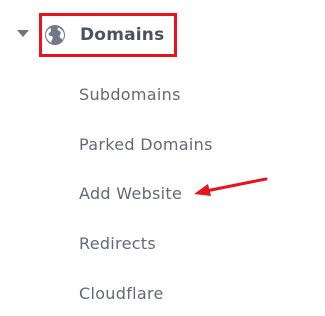  Describe the element at coordinates (130, 194) in the screenshot. I see `submenu-item-add-website: Add Website` at that location.